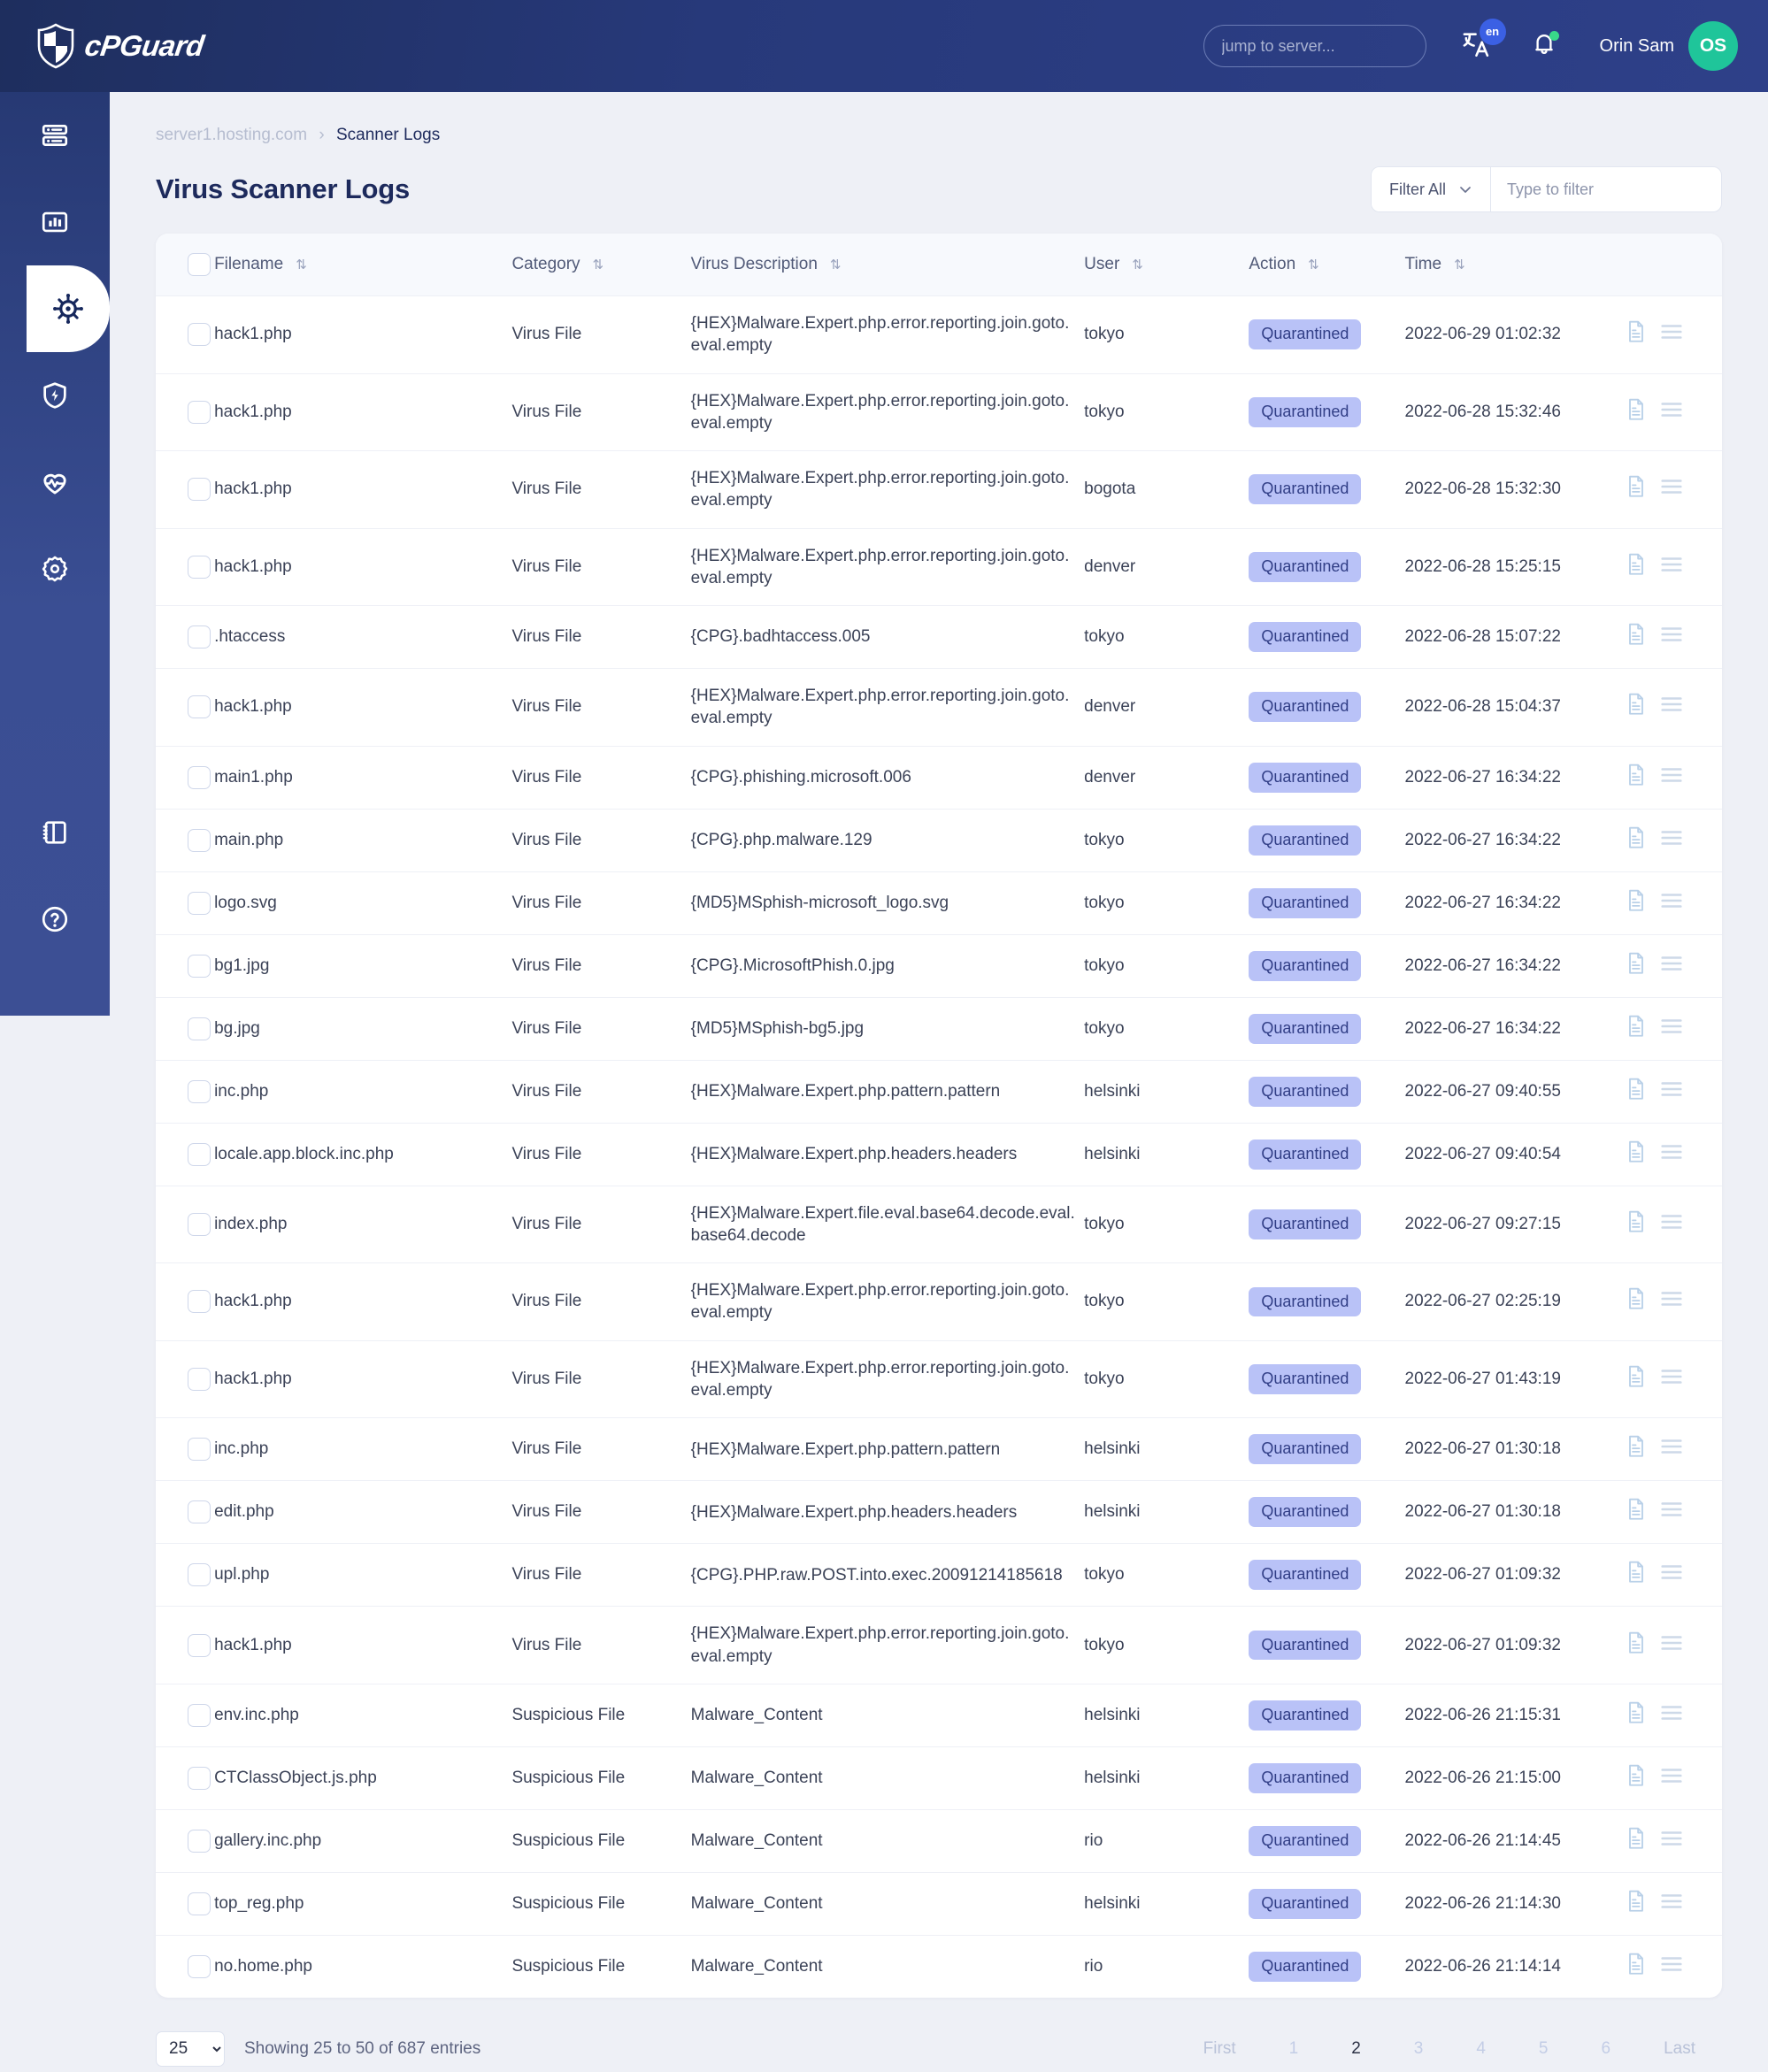 Image resolution: width=1768 pixels, height=2072 pixels. Describe the element at coordinates (1484, 41) in the screenshot. I see `language-switcher: en` at that location.